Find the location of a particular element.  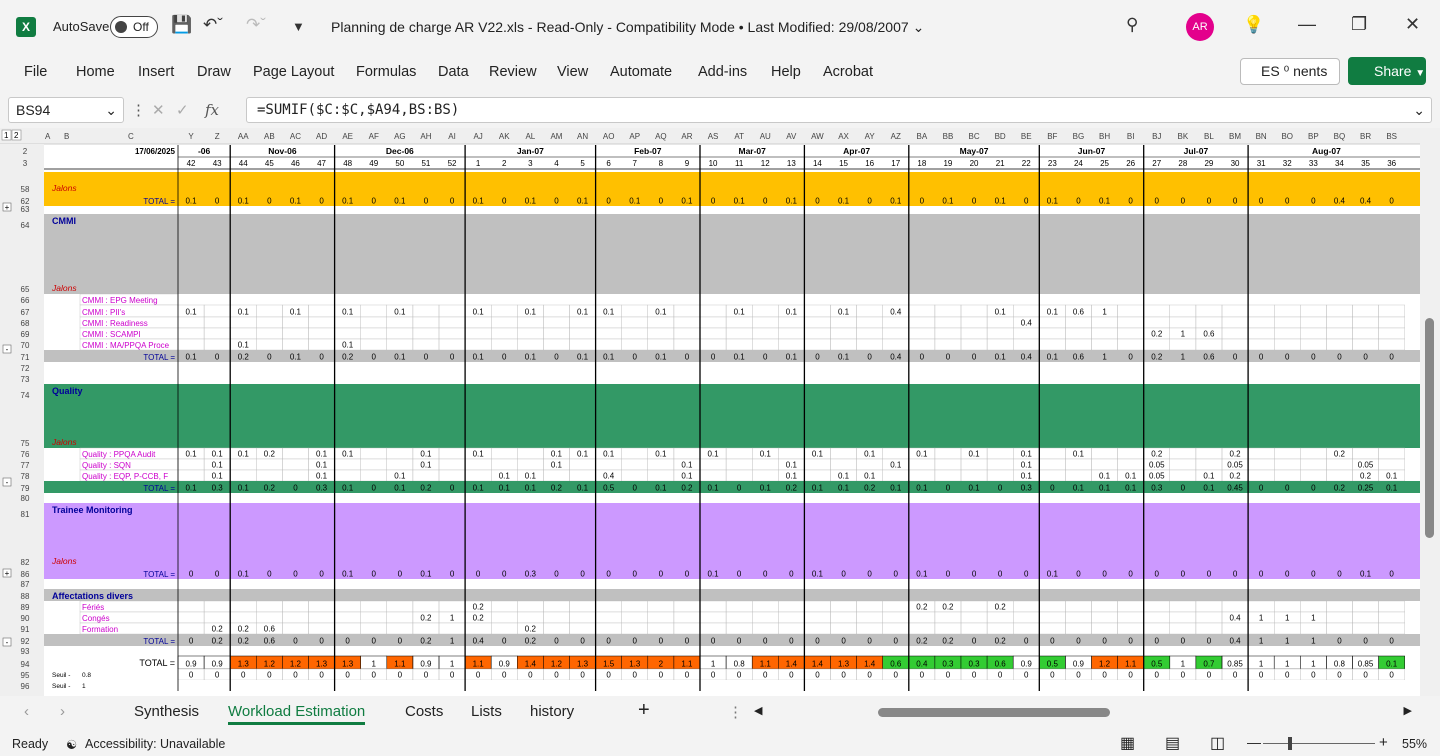

zoom-slider-thumb is located at coordinates (1290, 743).